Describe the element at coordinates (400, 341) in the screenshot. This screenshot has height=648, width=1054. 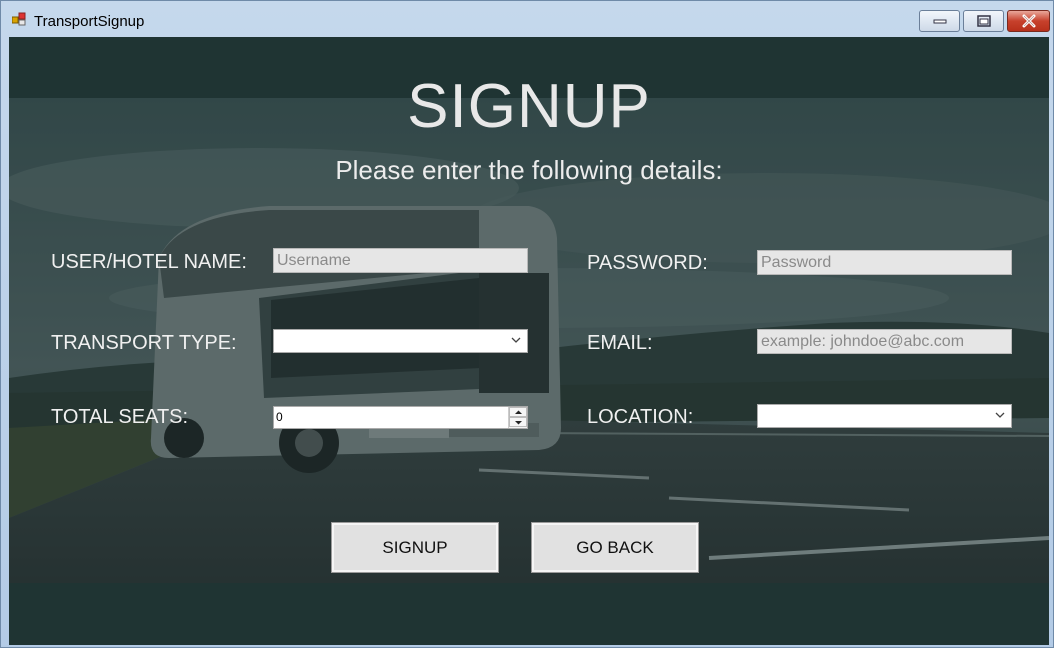
I see `transport-type-select` at that location.